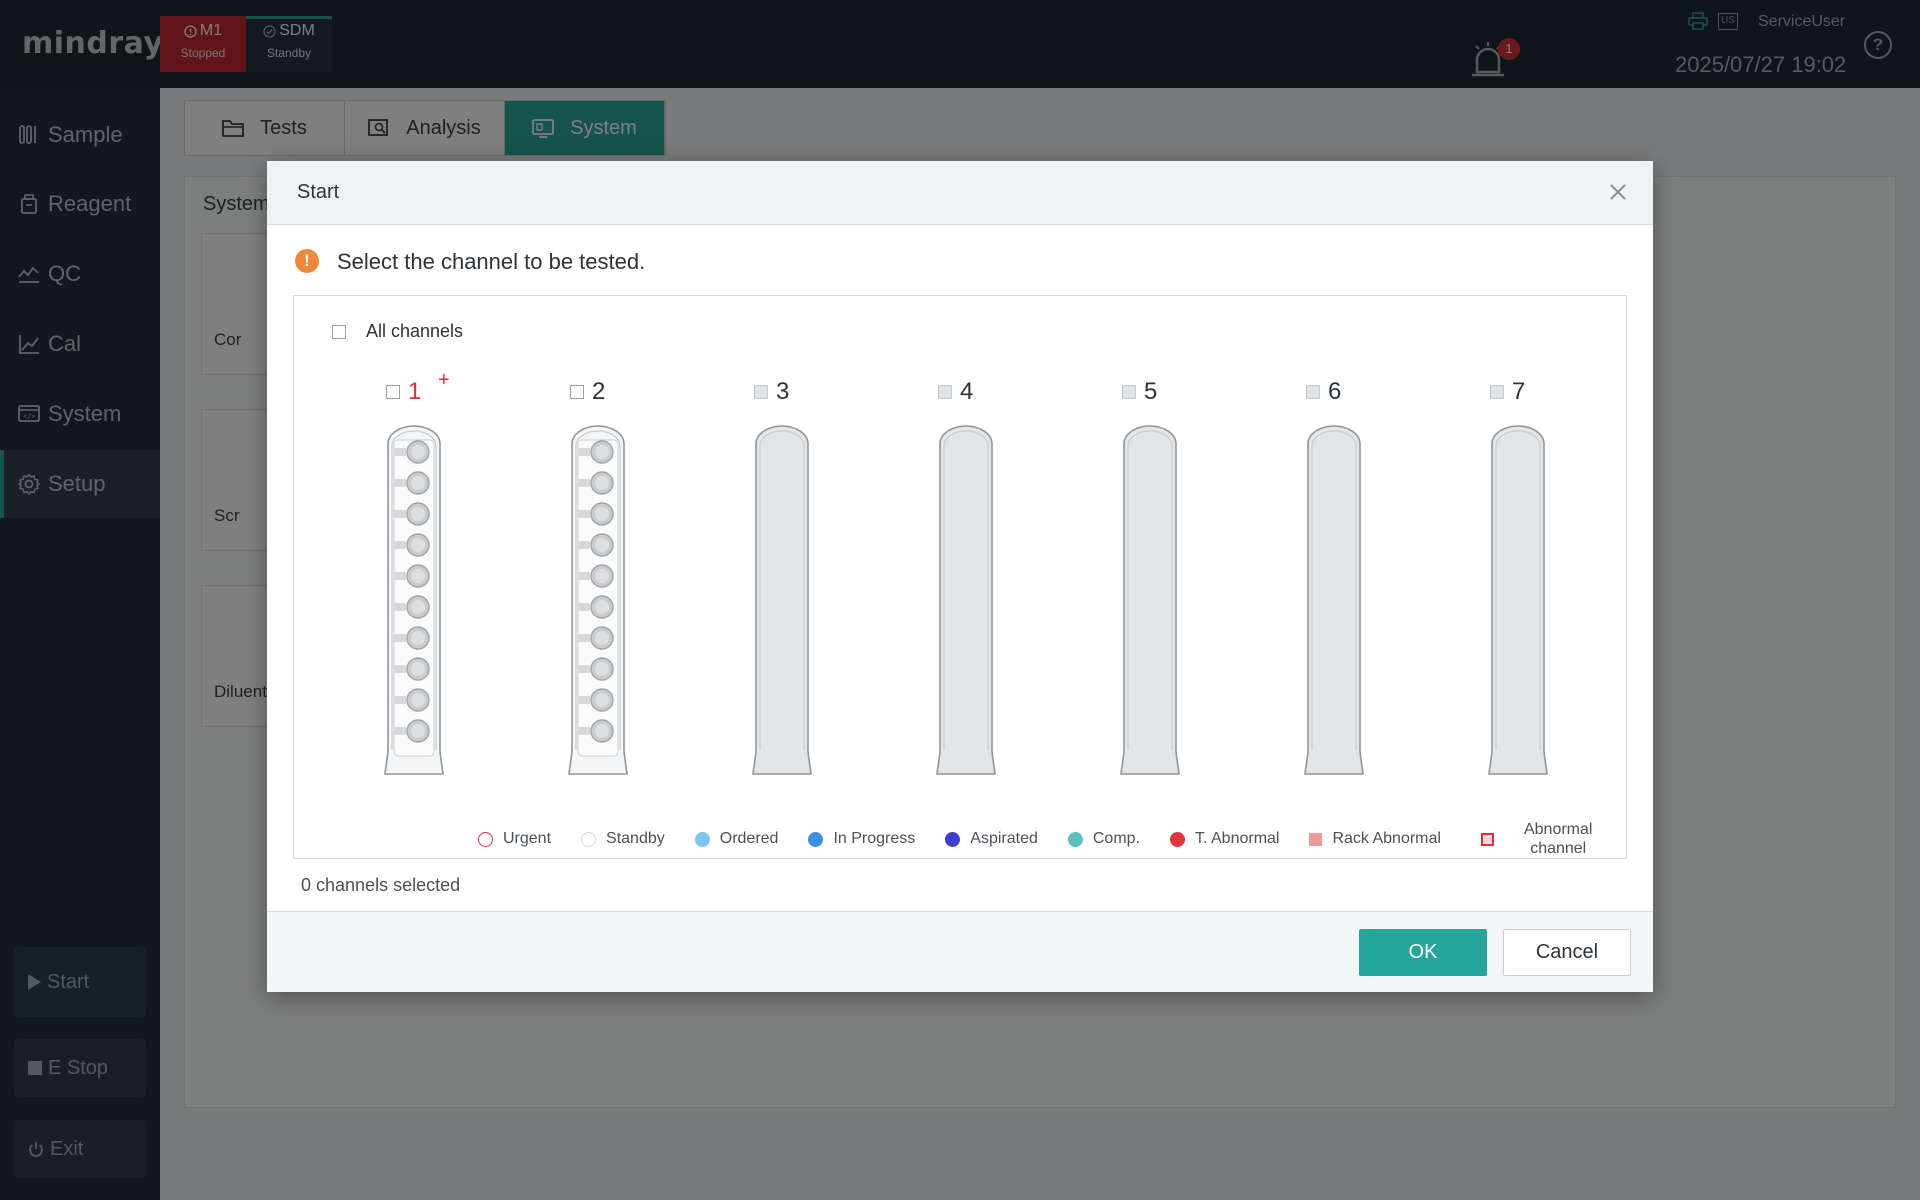 Image resolution: width=1920 pixels, height=1200 pixels. Describe the element at coordinates (1536, 839) in the screenshot. I see `legend-abnormal-channel: Abnormal channel` at that location.